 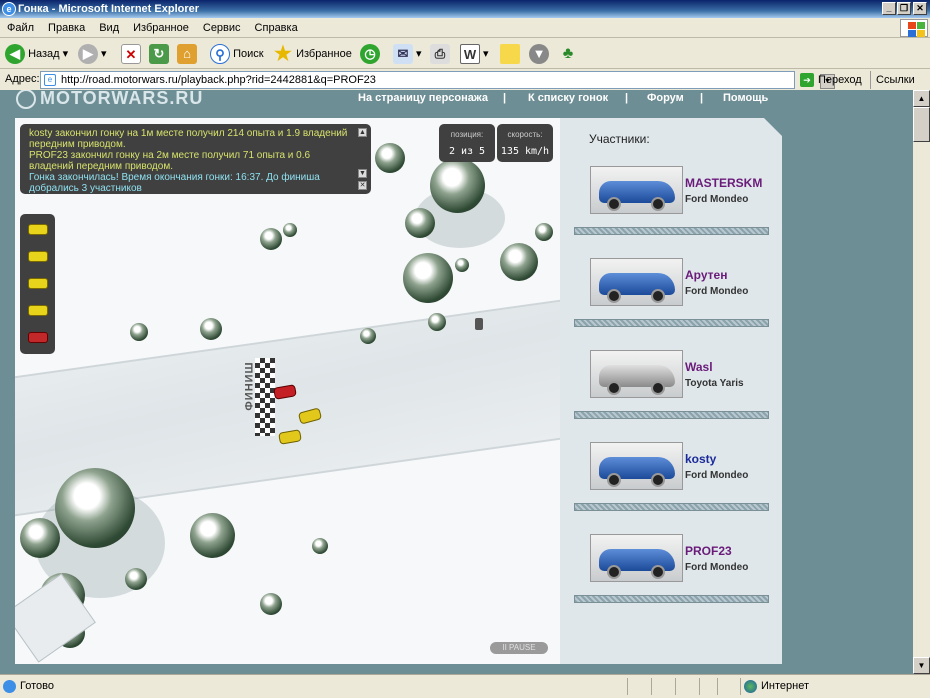 What do you see at coordinates (568, 98) in the screenshot?
I see `nav-race-list: К списку гонок` at bounding box center [568, 98].